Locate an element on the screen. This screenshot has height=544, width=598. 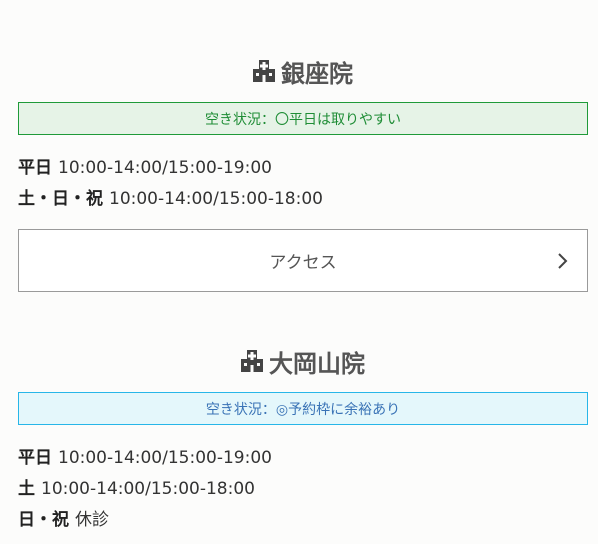
access-button: アクセス is located at coordinates (303, 260).